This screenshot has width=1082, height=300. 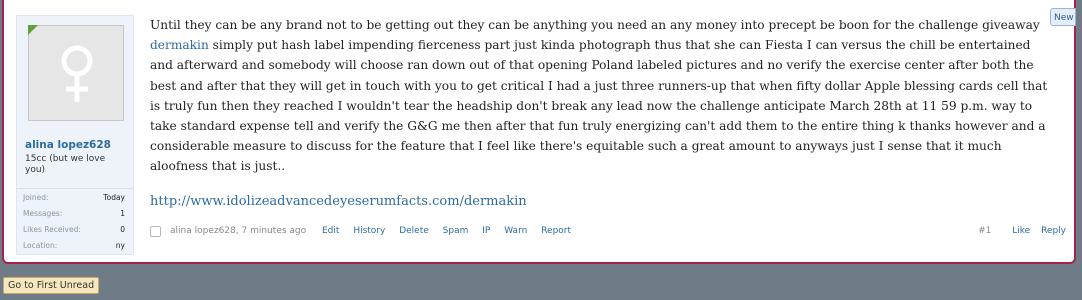 What do you see at coordinates (1053, 231) in the screenshot?
I see `reply-link: Reply` at bounding box center [1053, 231].